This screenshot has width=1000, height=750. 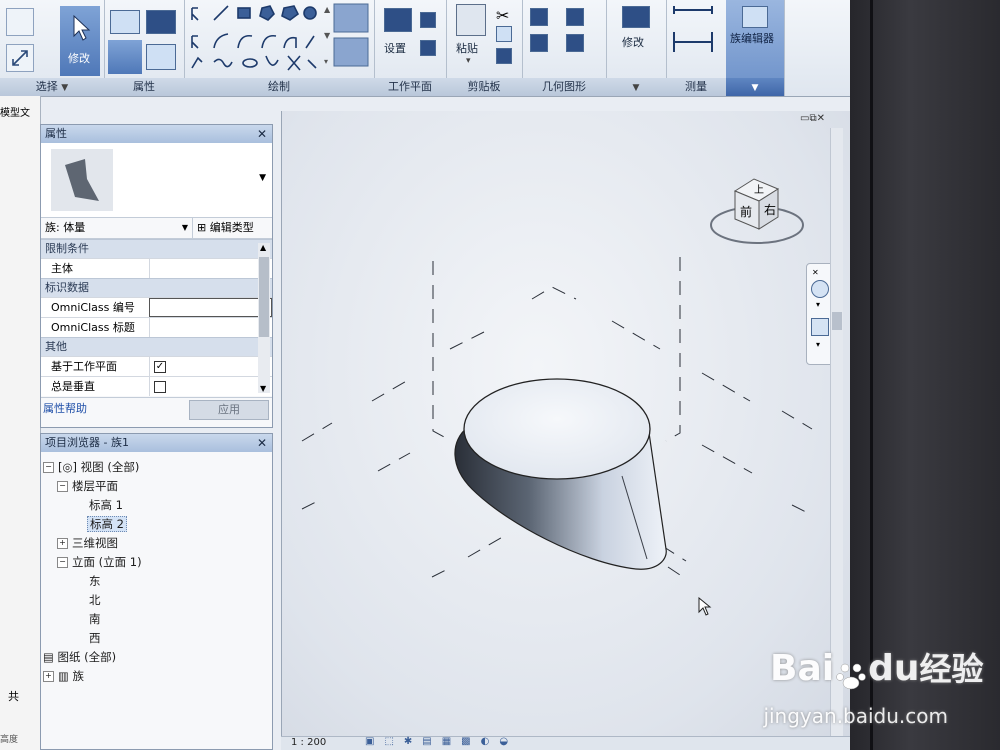 What do you see at coordinates (87, 486) in the screenshot?
I see `tree-node-floor-plans: − 楼层平面` at bounding box center [87, 486].